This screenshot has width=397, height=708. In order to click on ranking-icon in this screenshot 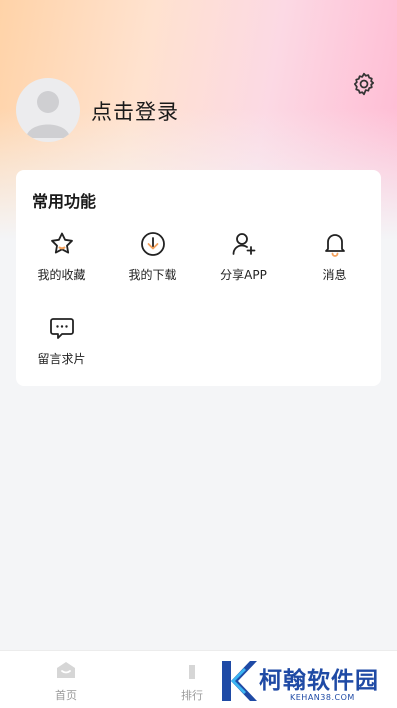, I will do `click(192, 672)`.